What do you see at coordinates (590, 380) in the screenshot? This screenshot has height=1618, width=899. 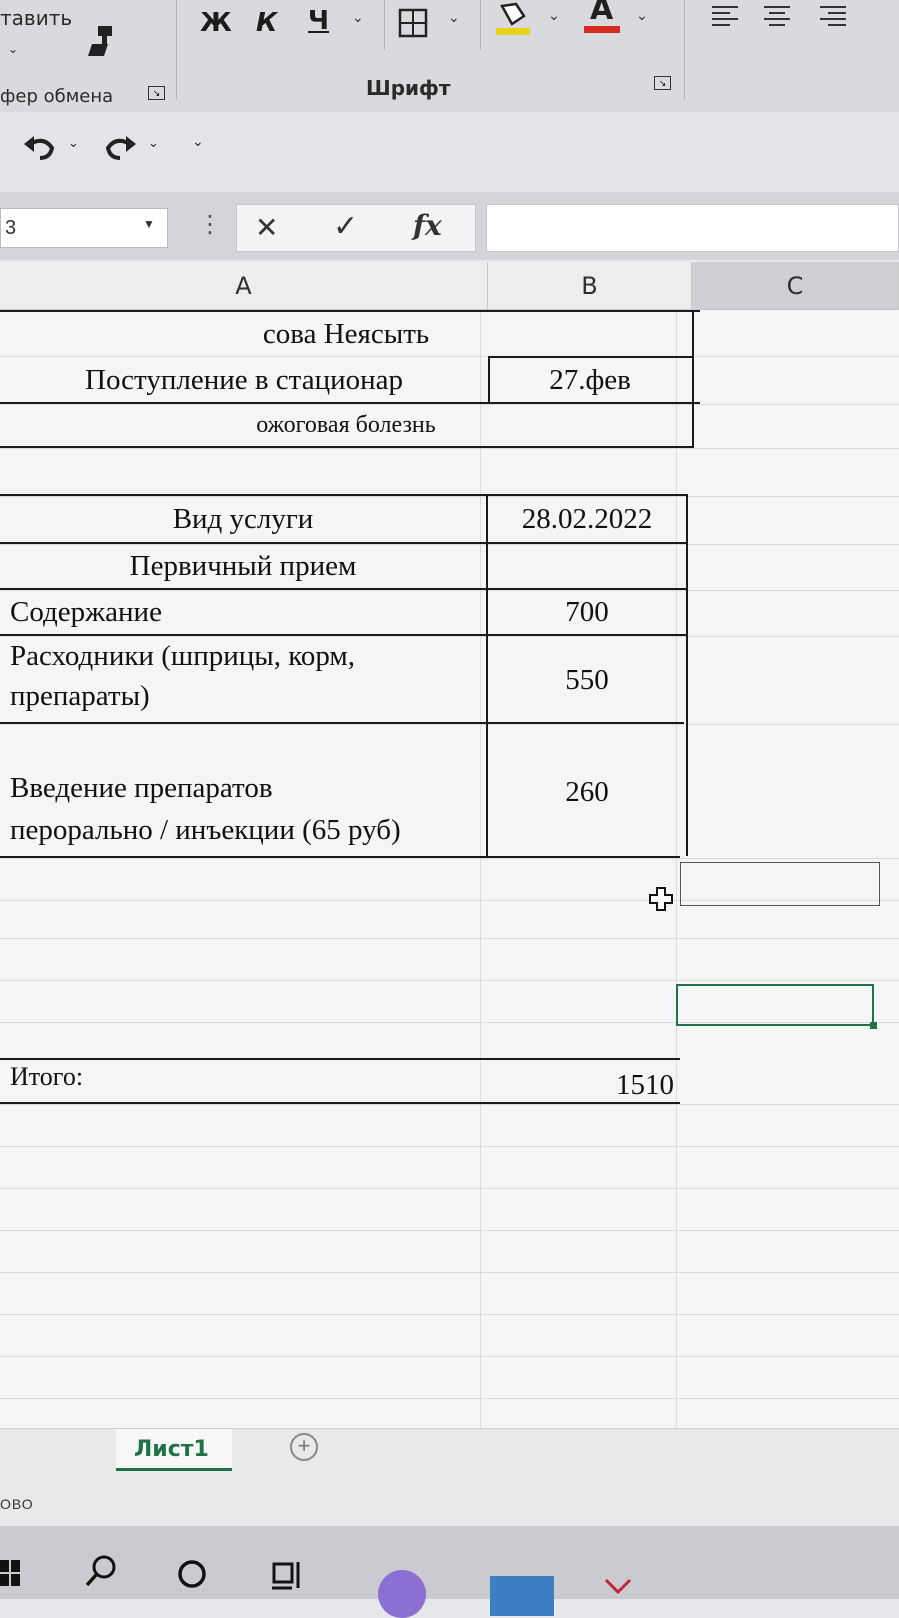 I see `cell-admission-date: 27.фев` at bounding box center [590, 380].